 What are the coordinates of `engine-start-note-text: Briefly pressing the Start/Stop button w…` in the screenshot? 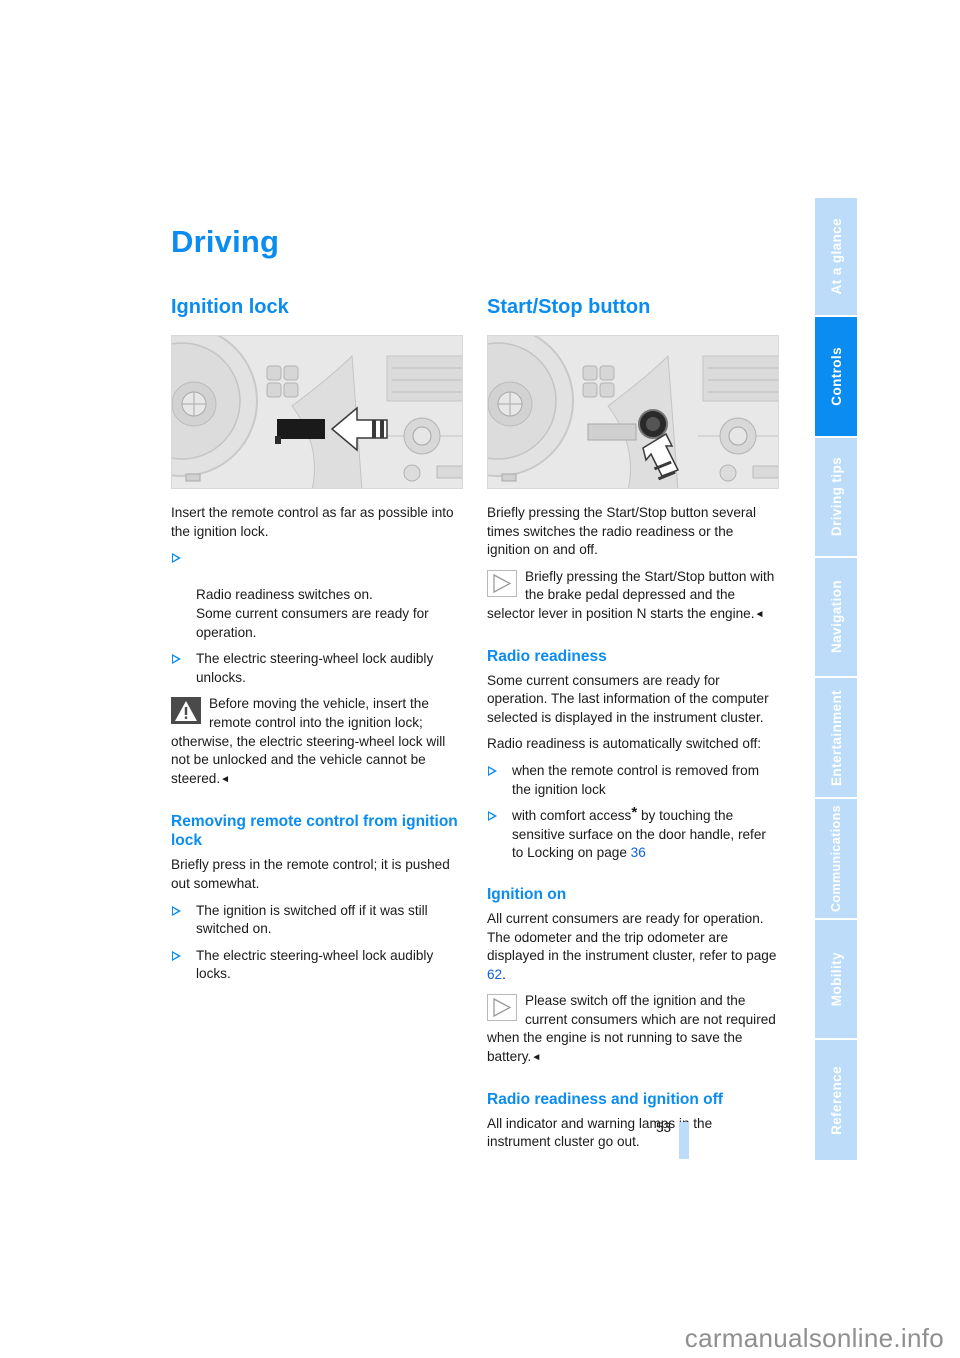 It's located at (631, 594).